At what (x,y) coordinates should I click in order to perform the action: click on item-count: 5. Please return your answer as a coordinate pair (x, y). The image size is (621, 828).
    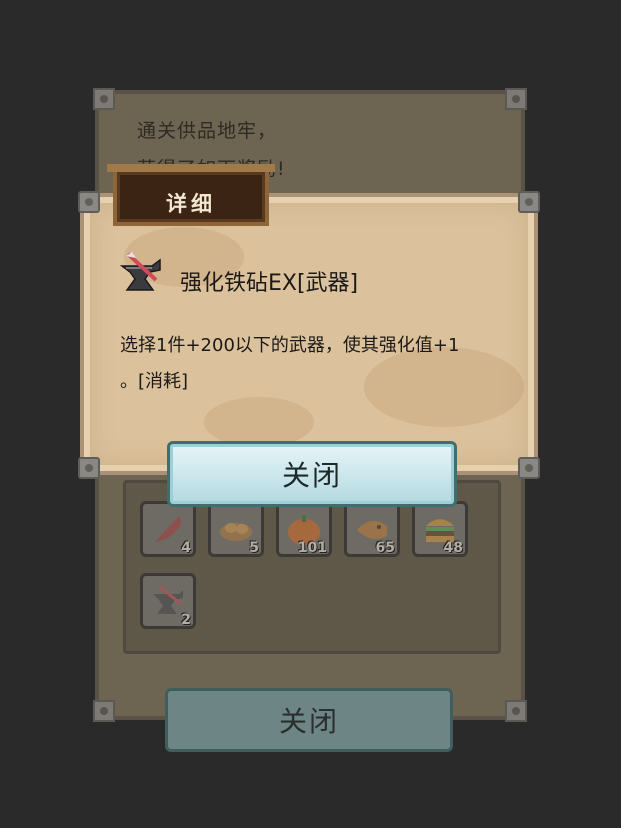
    Looking at the image, I should click on (254, 548).